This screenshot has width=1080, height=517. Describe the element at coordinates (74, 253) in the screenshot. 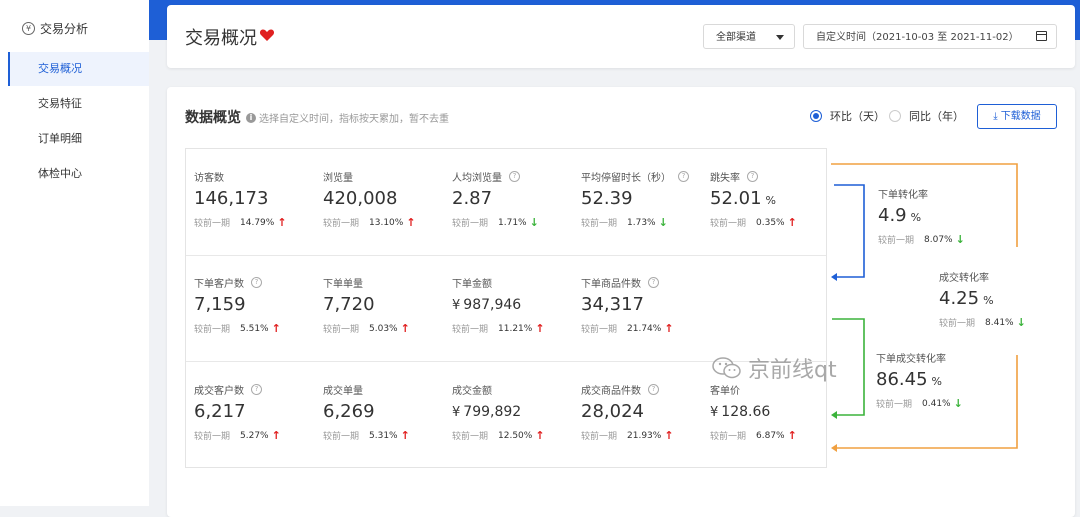

I see `sidebar: ¥ 交易分析 交易概况 交易特征 订单明细 体检中心` at that location.